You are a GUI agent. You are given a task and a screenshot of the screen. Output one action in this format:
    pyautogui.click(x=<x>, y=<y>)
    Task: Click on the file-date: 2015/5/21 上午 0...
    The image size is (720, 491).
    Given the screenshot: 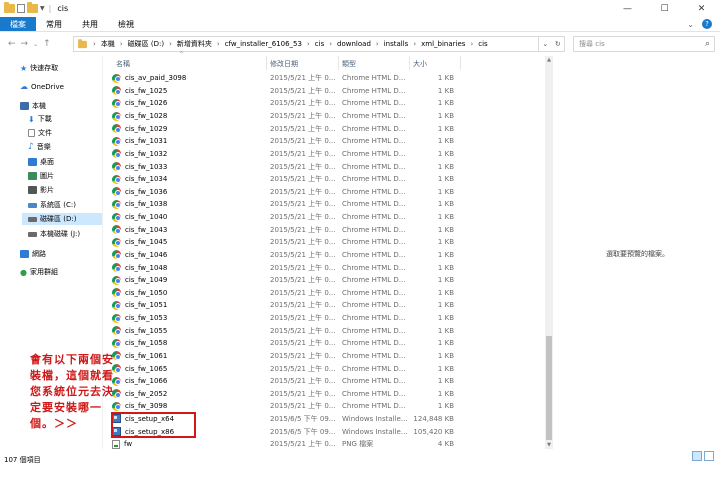 What is the action you would take?
    pyautogui.click(x=303, y=381)
    